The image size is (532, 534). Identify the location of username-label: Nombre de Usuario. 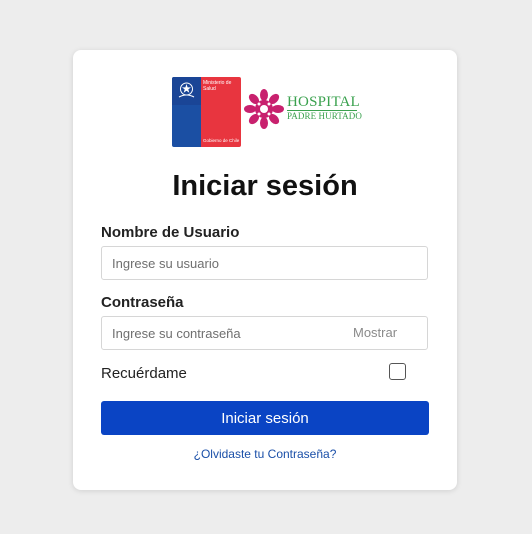
(170, 232).